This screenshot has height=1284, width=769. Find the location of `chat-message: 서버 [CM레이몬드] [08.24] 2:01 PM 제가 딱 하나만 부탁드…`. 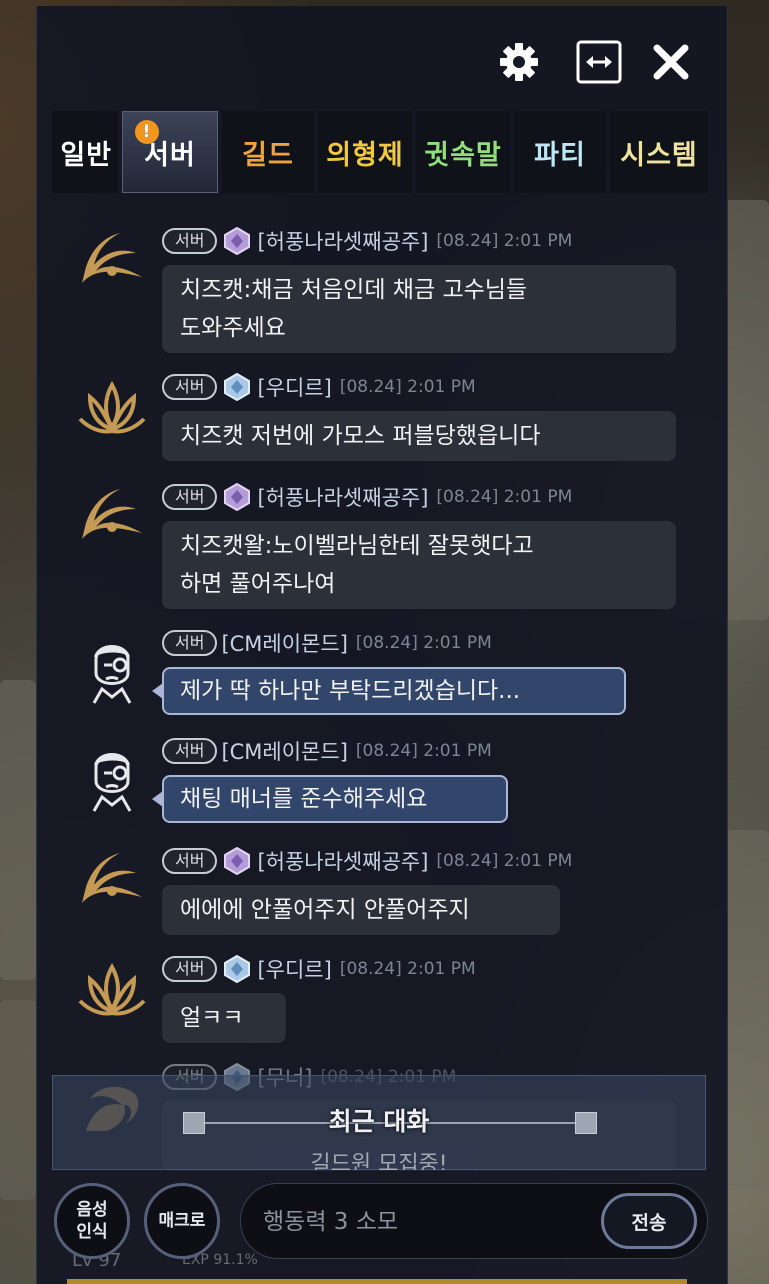

chat-message: 서버 [CM레이몬드] [08.24] 2:01 PM 제가 딱 하나만 부탁드… is located at coordinates (380, 674).